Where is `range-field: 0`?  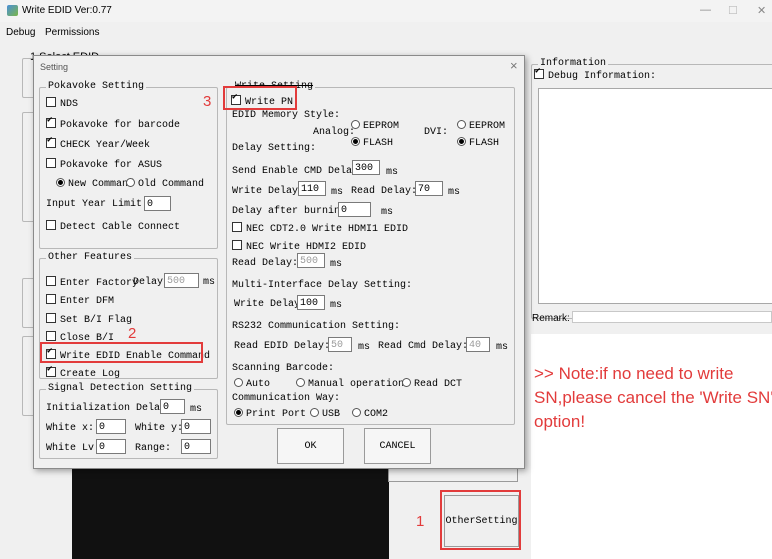 range-field: 0 is located at coordinates (196, 446).